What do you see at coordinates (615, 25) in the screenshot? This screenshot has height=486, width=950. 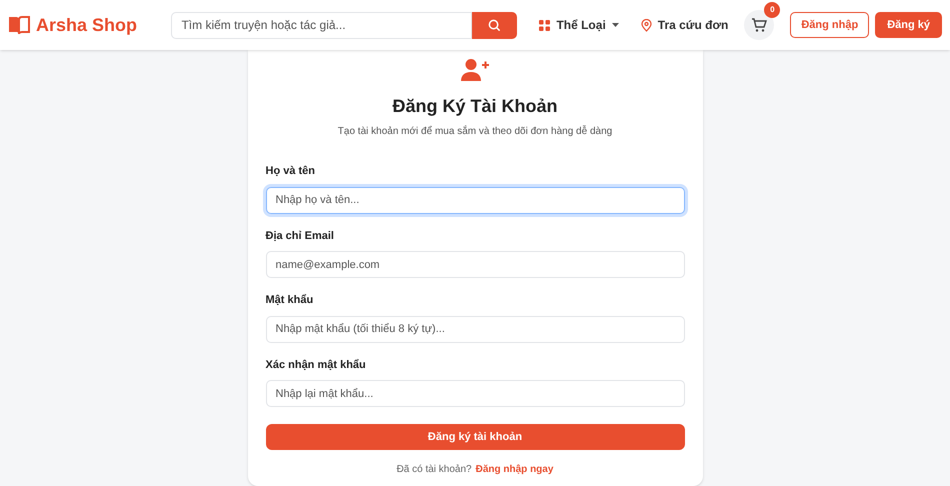 I see `caret-icon` at bounding box center [615, 25].